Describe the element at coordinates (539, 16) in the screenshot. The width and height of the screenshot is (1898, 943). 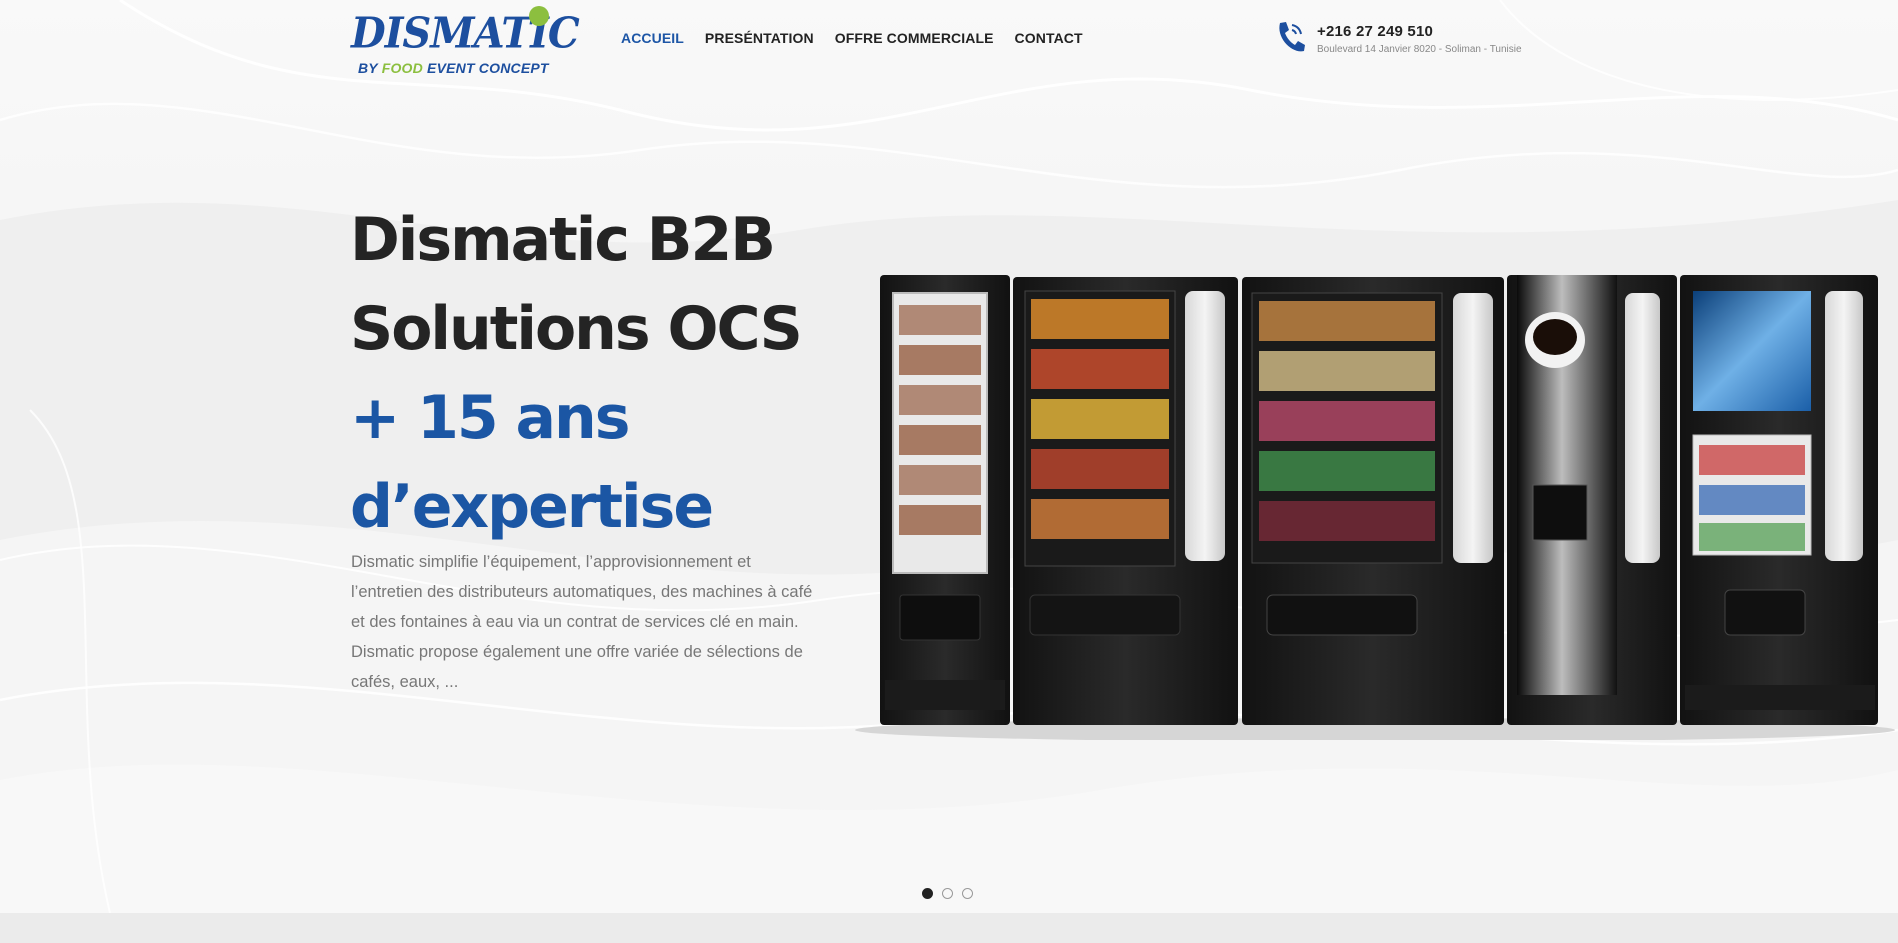
I see `logo-dot` at that location.